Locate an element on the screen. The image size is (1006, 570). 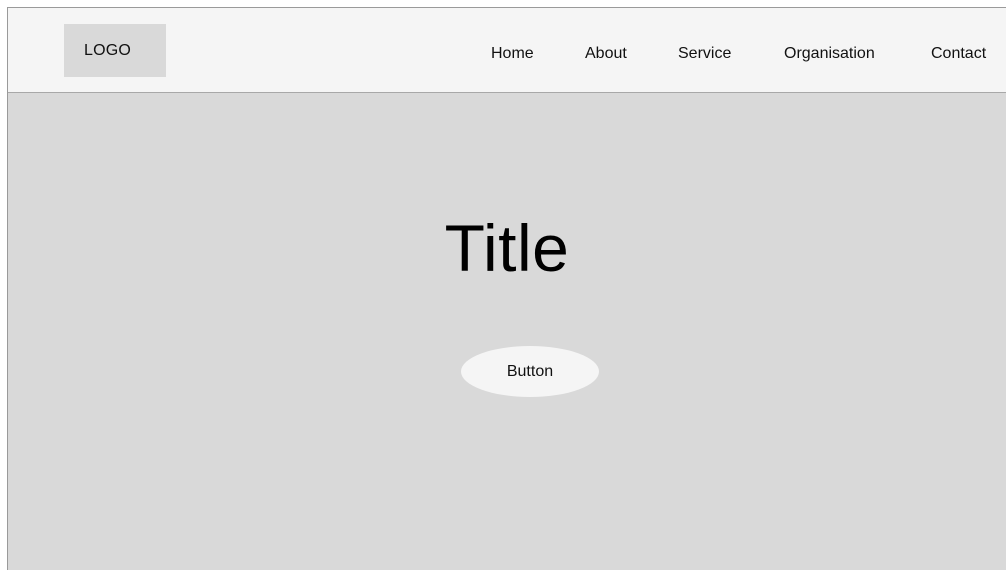
nav-item-service: Service is located at coordinates (704, 54).